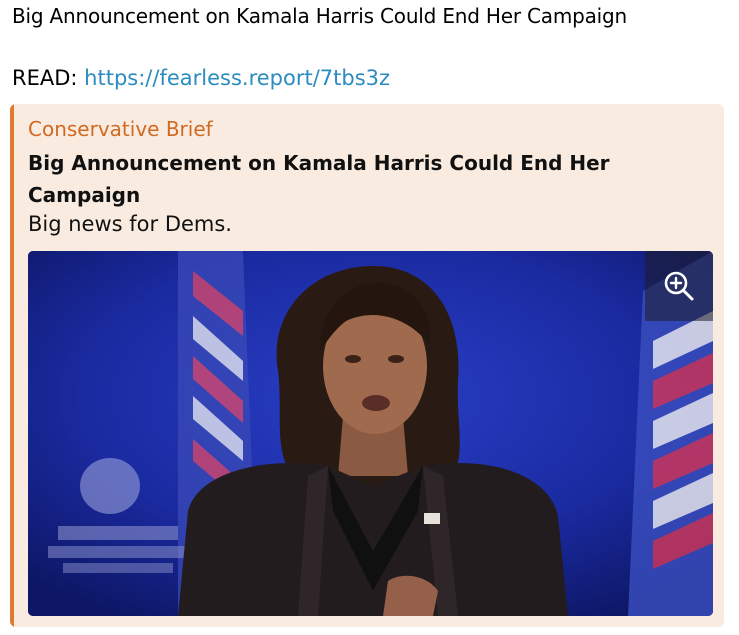 This screenshot has width=739, height=635. Describe the element at coordinates (130, 224) in the screenshot. I see `preview-description: Big news for Dems.` at that location.